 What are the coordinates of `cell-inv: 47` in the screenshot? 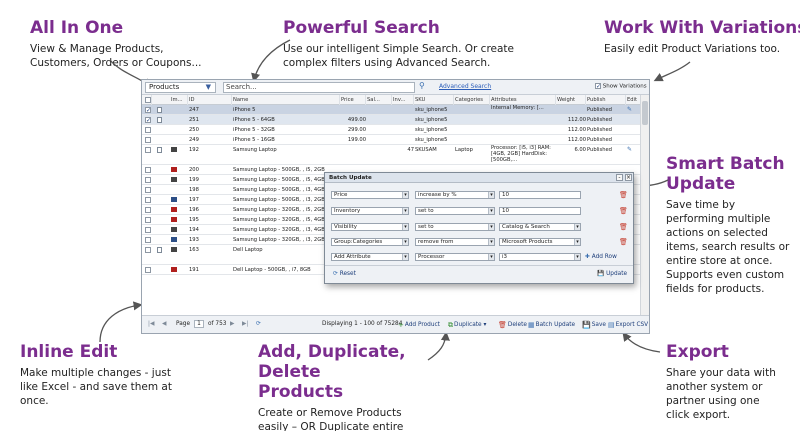 It's located at (403, 155).